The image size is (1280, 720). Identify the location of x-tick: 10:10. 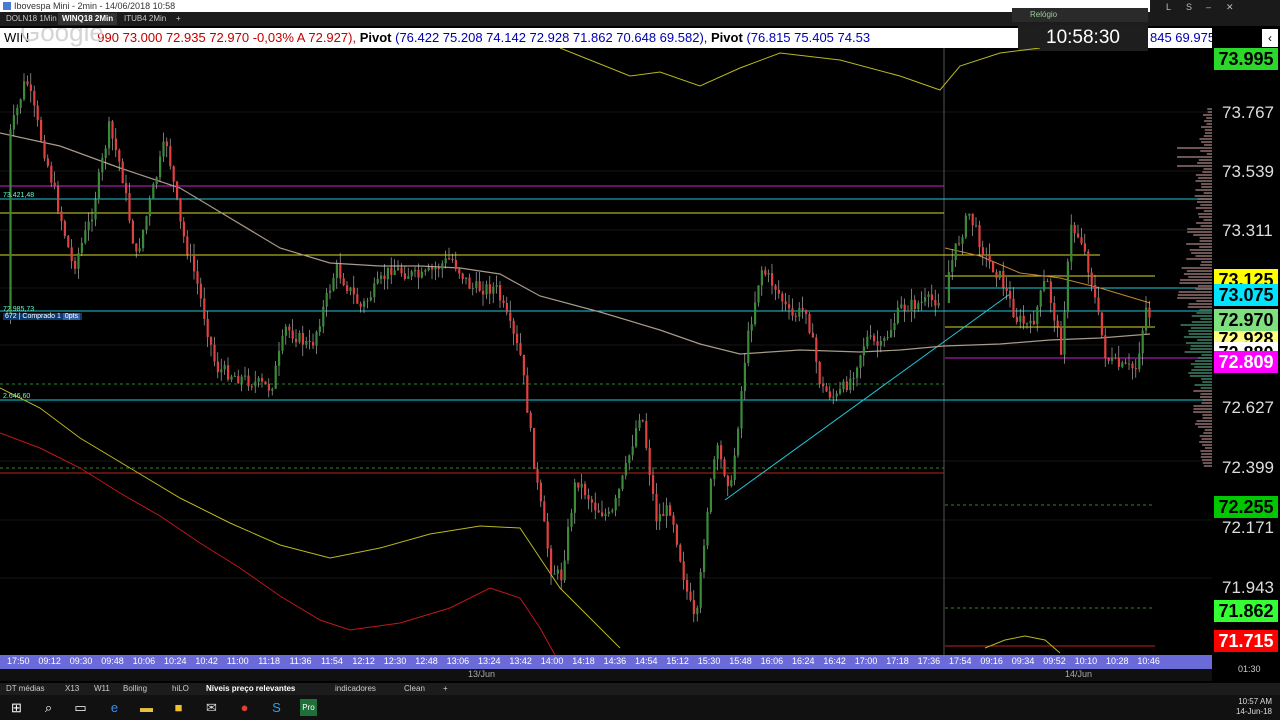
(1086, 661).